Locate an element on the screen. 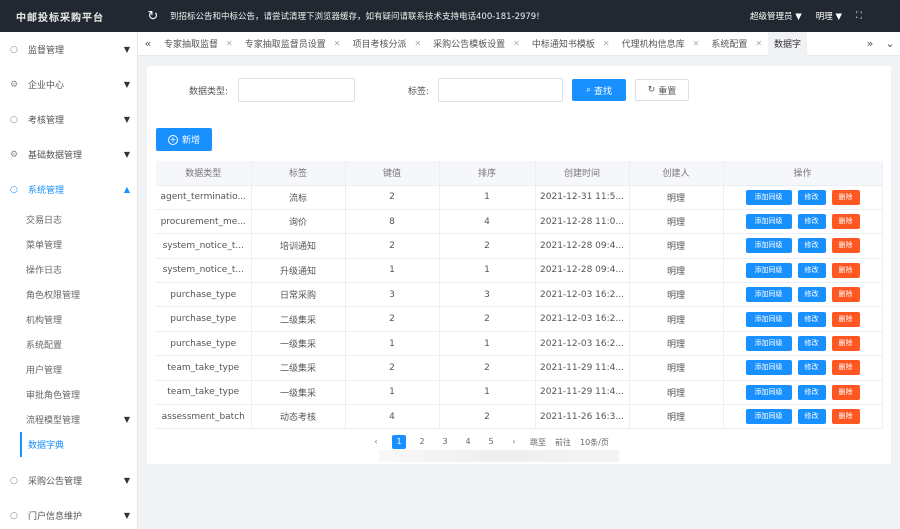 The width and height of the screenshot is (900, 529). sidebar-item-system: ○ 系统管理 ▲ is located at coordinates (68, 189).